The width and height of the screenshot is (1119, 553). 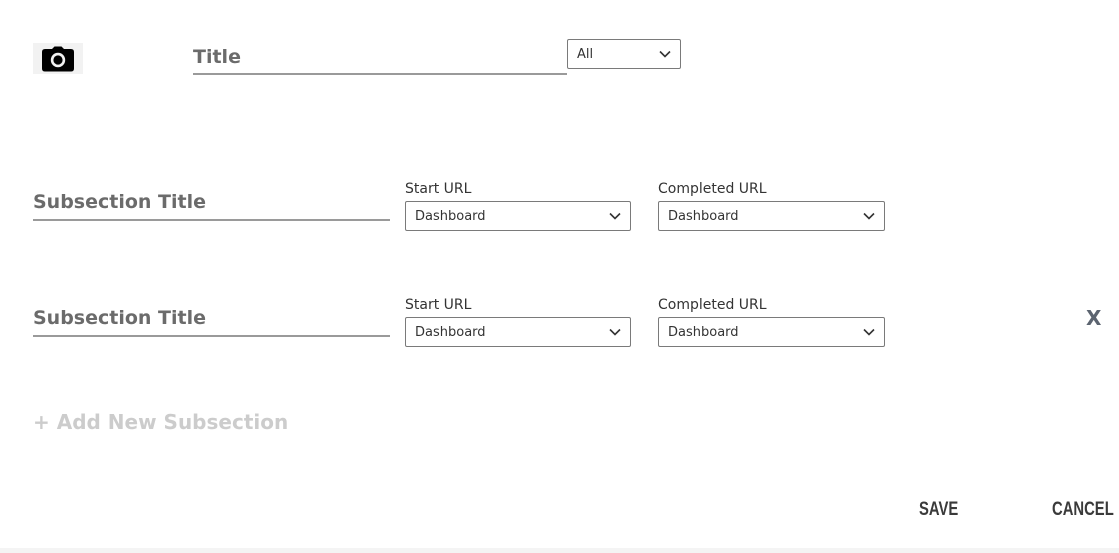 I want to click on category-select: All, so click(x=624, y=54).